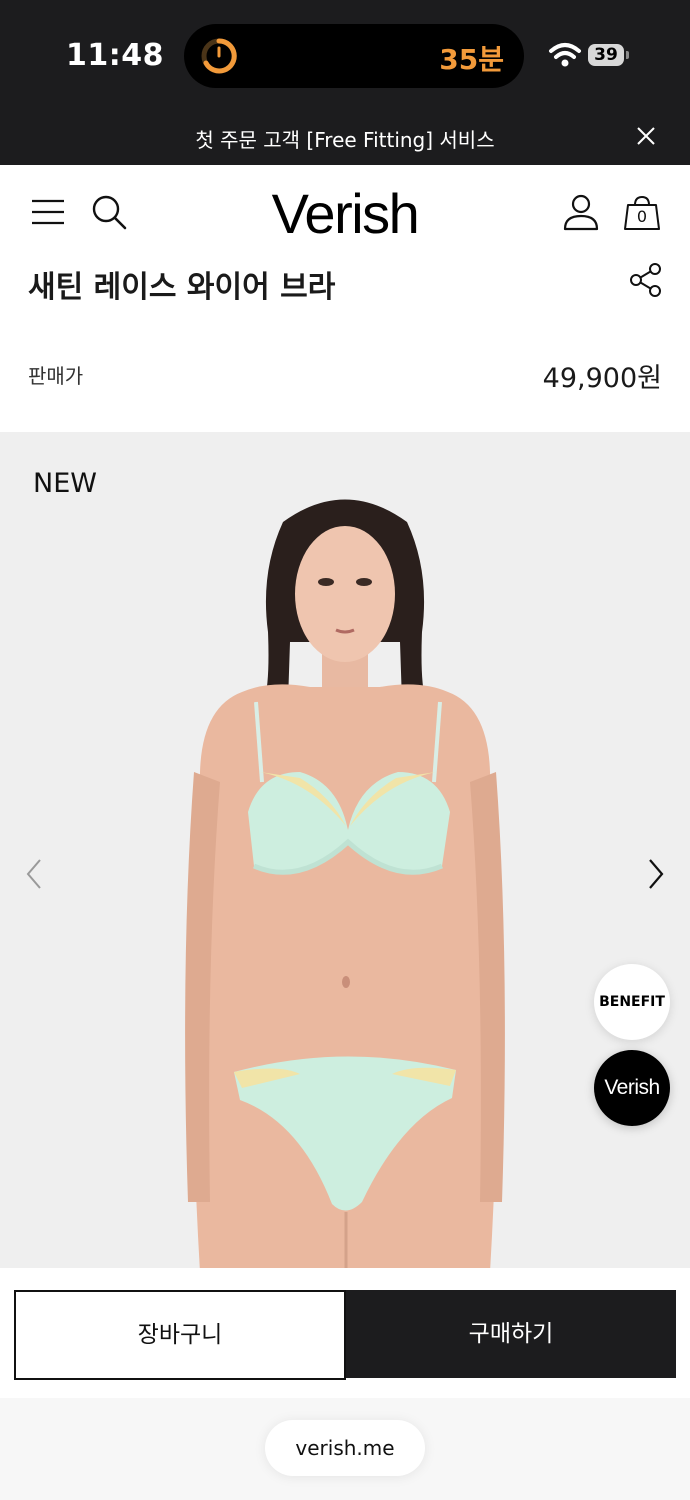 The width and height of the screenshot is (690, 1500). Describe the element at coordinates (182, 287) in the screenshot. I see `product-title: 새틴 레이스 와이어 브라` at that location.